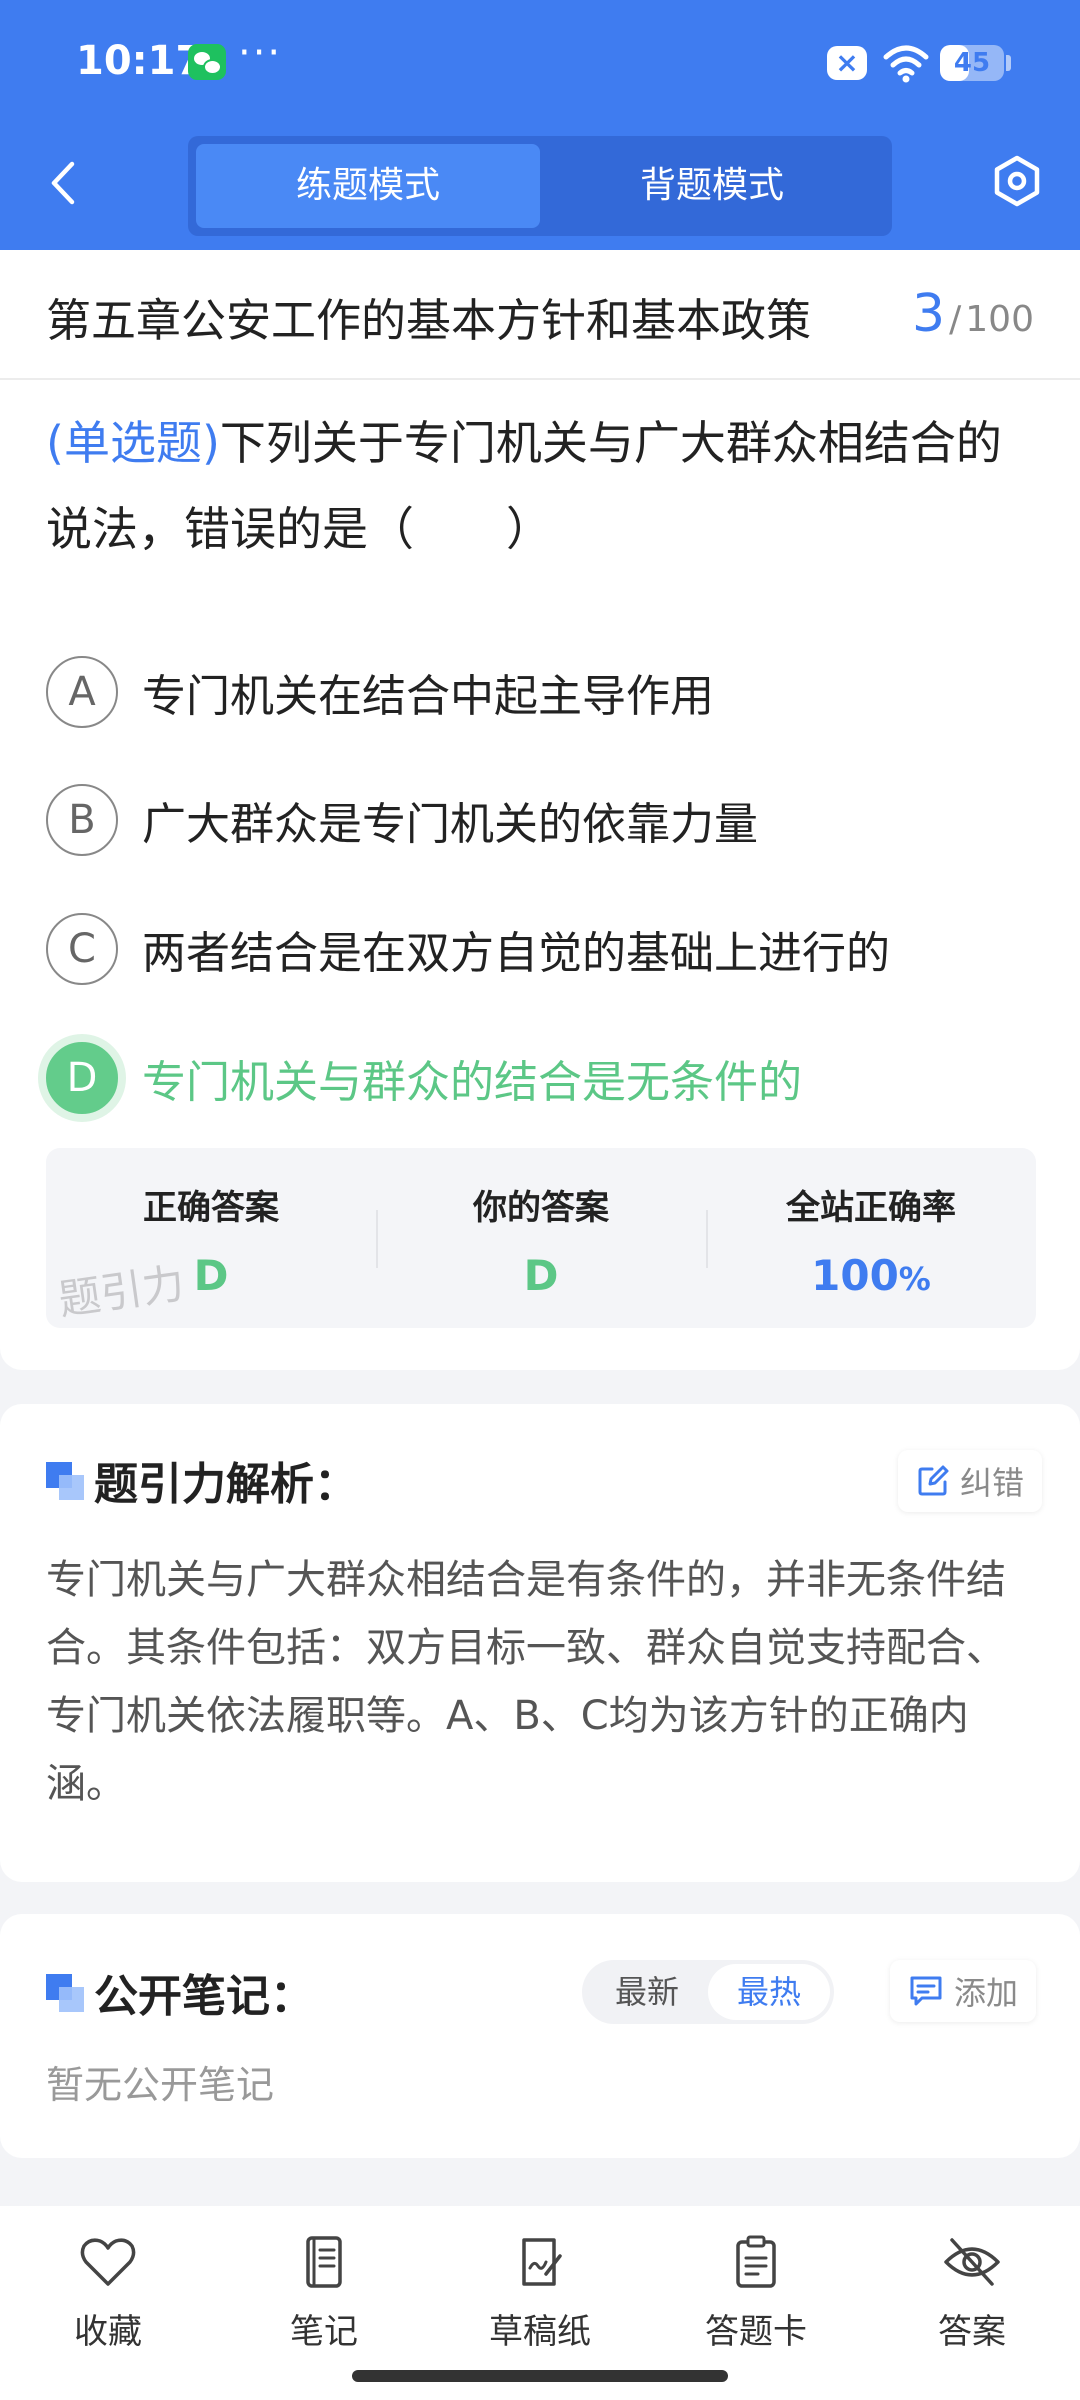 The width and height of the screenshot is (1080, 2400). I want to click on your-answer-column: 你的答案 D, so click(541, 1238).